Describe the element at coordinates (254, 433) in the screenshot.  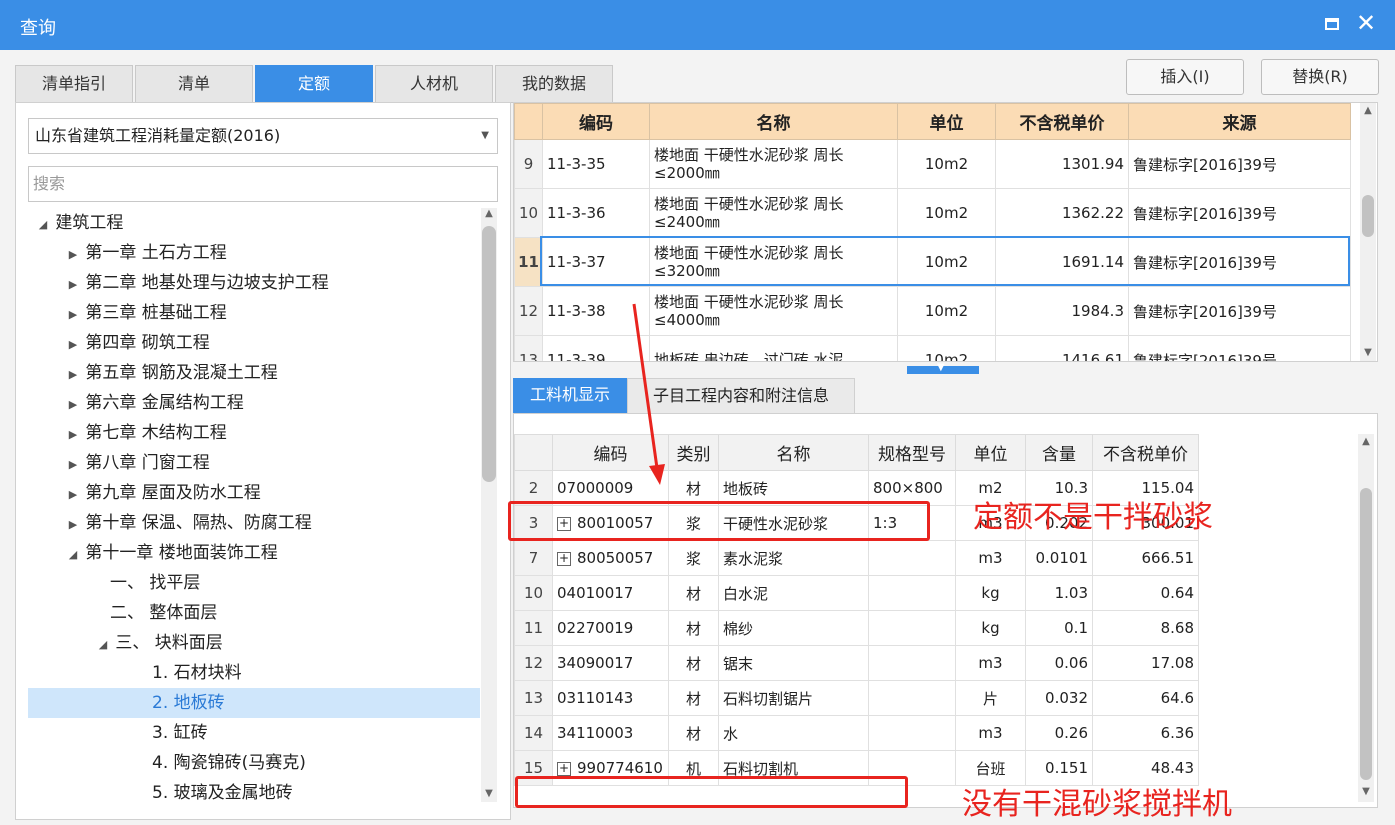
I see `tree-item: ▶ 第七章 木结构工程` at that location.